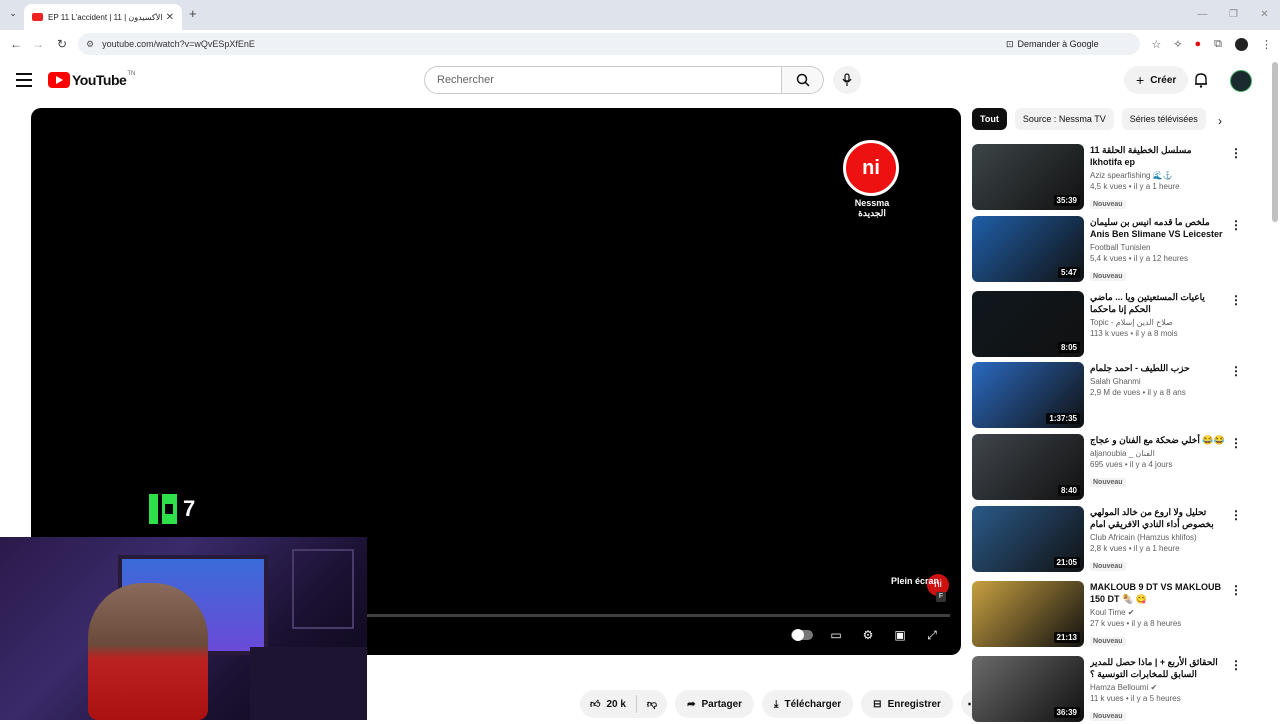 The image size is (1280, 724). Describe the element at coordinates (1028, 467) in the screenshot. I see `video-thumbnail: 8:40` at that location.